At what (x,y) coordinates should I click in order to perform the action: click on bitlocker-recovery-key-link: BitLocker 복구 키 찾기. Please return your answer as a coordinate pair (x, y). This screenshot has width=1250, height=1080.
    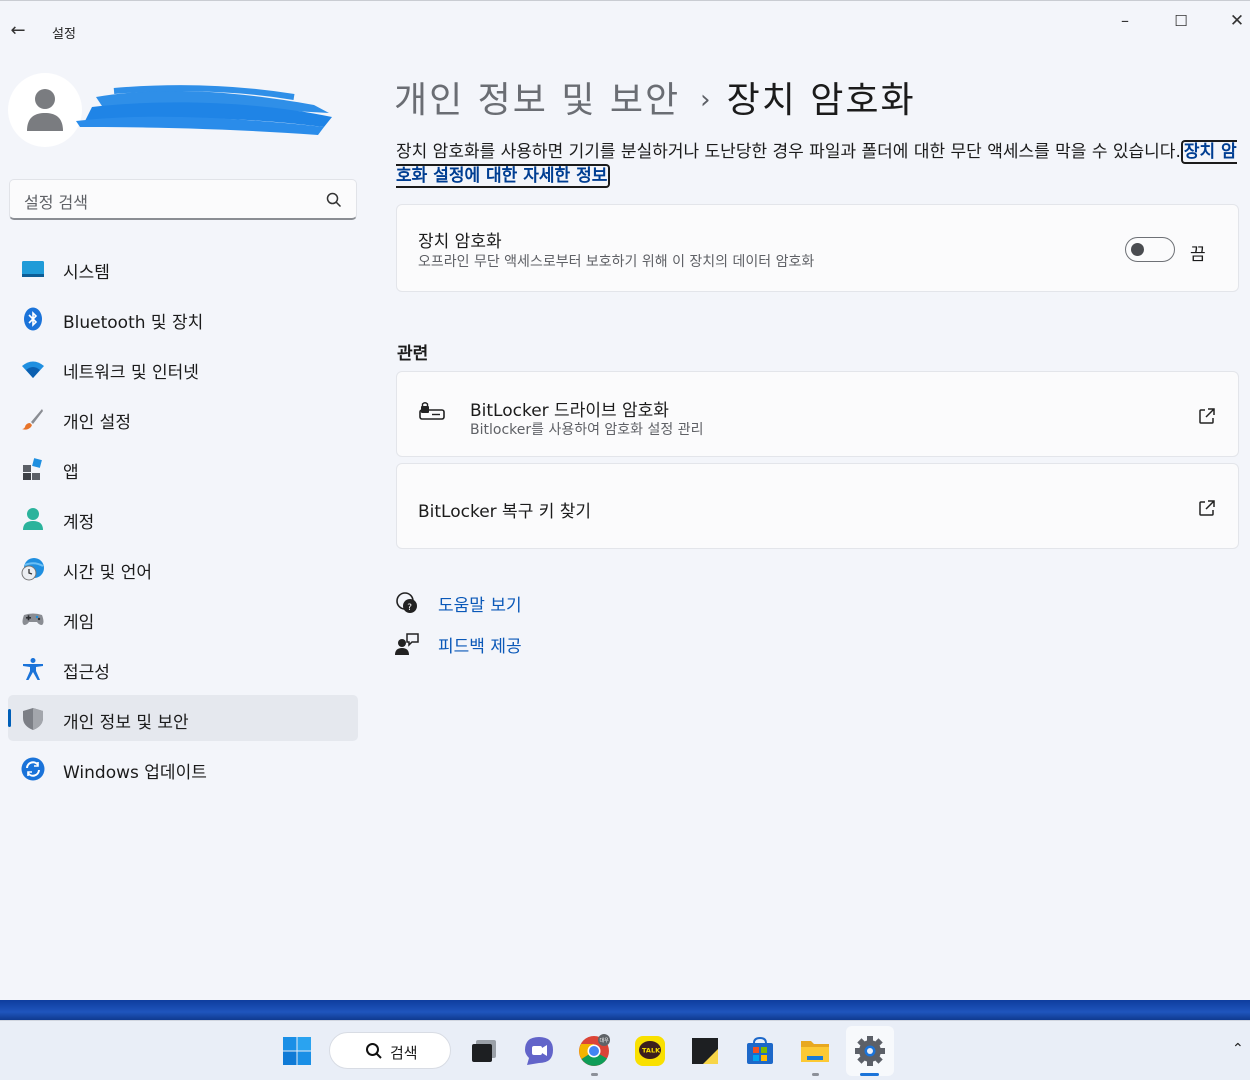
    Looking at the image, I should click on (817, 506).